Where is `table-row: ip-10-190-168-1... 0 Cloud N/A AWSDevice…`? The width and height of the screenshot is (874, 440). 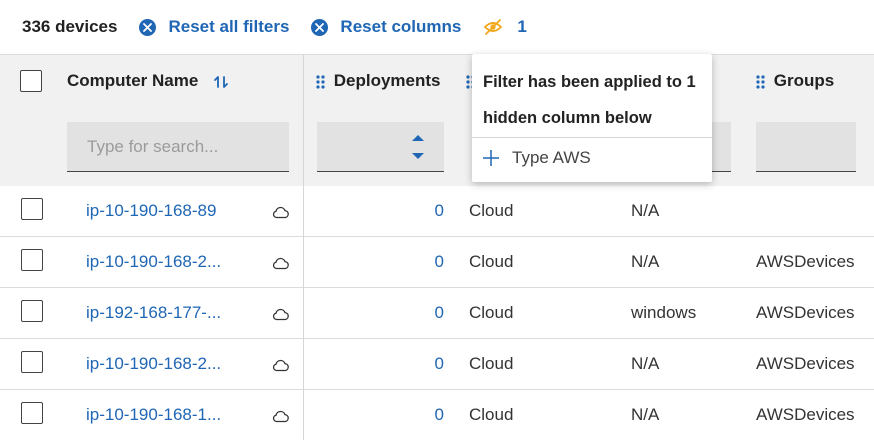 table-row: ip-10-190-168-1... 0 Cloud N/A AWSDevice… is located at coordinates (437, 415).